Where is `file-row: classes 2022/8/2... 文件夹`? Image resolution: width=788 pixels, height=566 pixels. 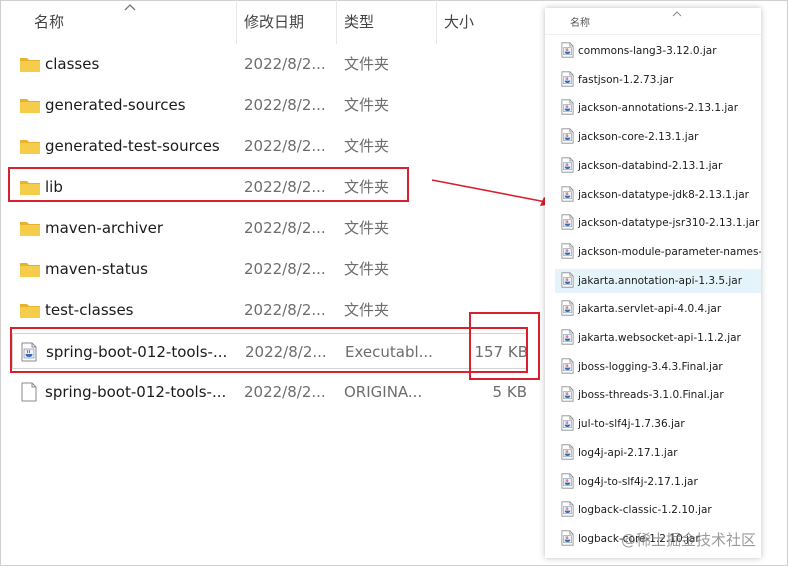
file-row: classes 2022/8/2... 文件夹 is located at coordinates (270, 64).